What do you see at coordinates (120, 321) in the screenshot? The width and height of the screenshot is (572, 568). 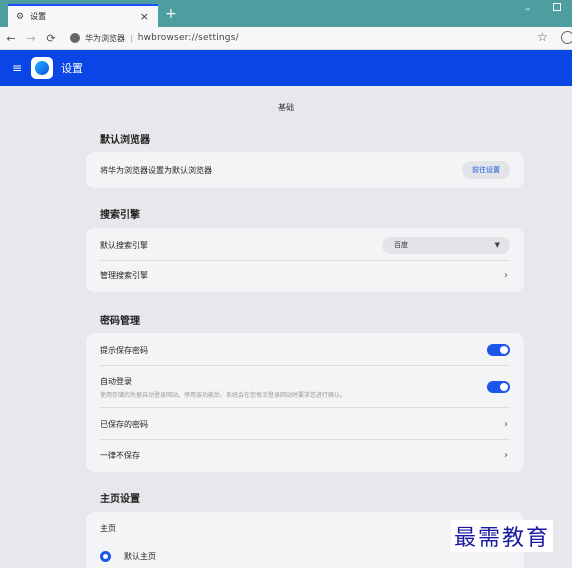 I see `password-title: 密码管理` at bounding box center [120, 321].